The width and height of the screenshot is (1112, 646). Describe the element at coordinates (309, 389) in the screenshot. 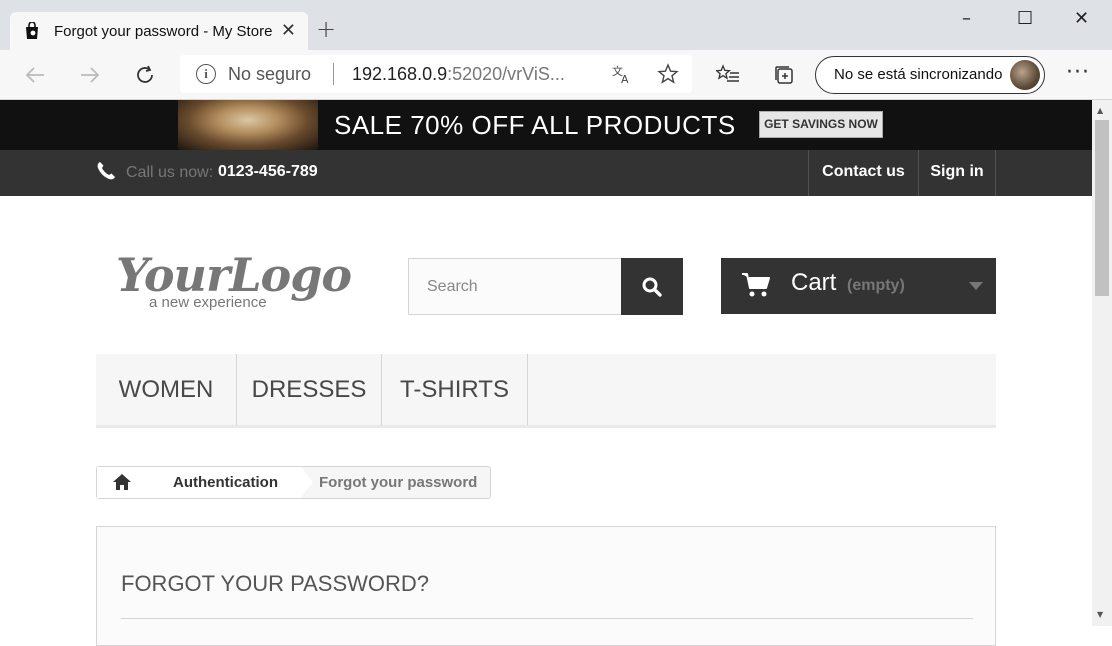

I see `menu-item-dresses: DRESSES` at that location.